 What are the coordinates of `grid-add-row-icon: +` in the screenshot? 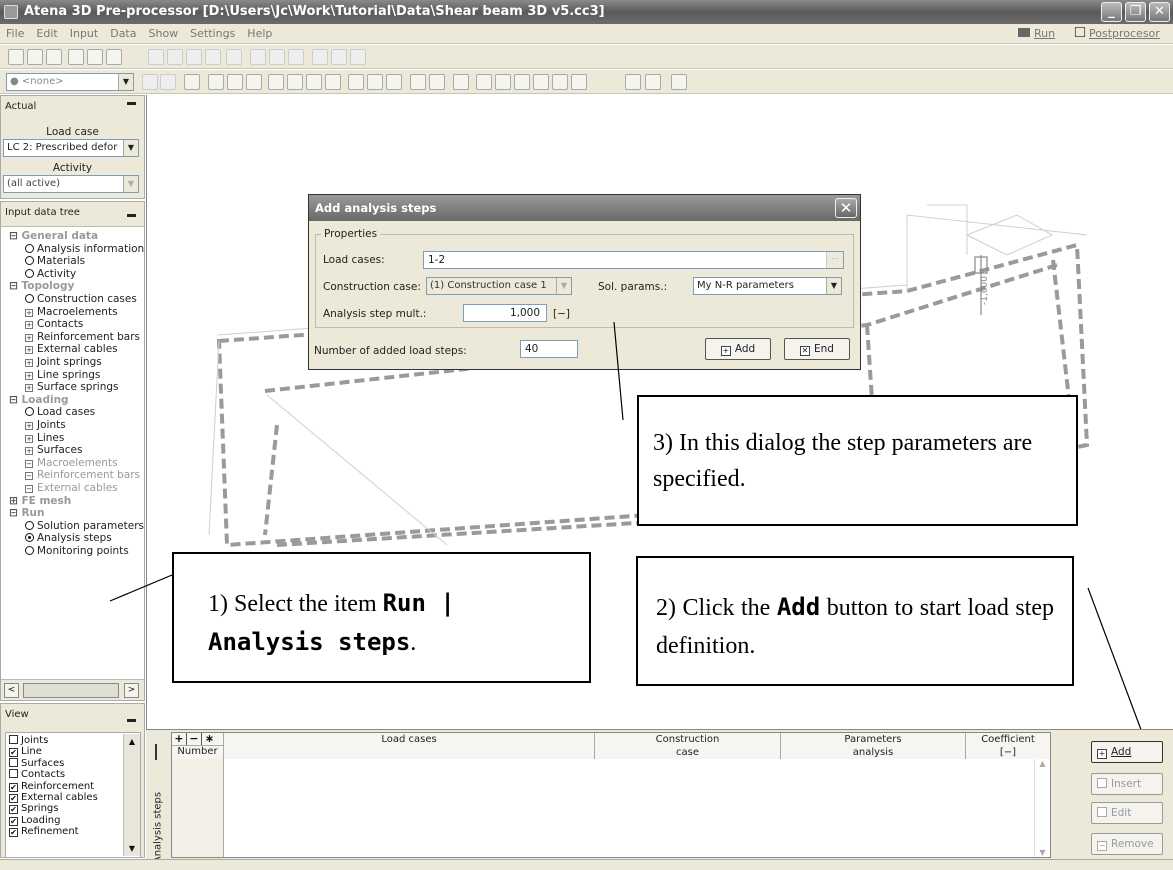 It's located at (179, 739).